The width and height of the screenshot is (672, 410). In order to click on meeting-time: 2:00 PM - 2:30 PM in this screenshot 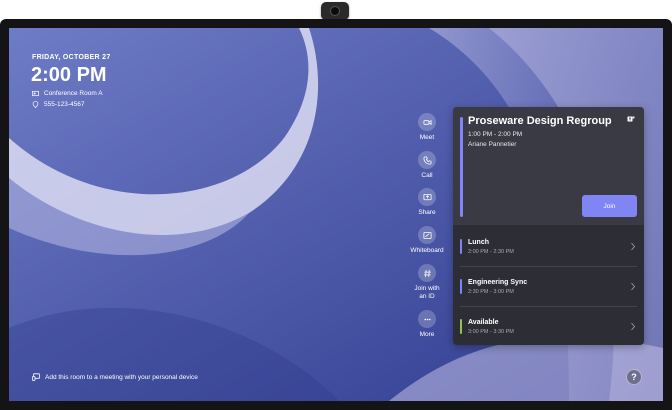, I will do `click(491, 252)`.